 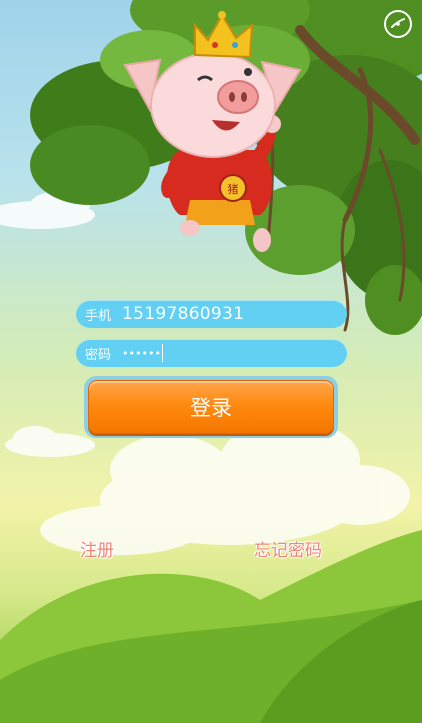 I want to click on password-field: 密码 ••••••, so click(x=211, y=353).